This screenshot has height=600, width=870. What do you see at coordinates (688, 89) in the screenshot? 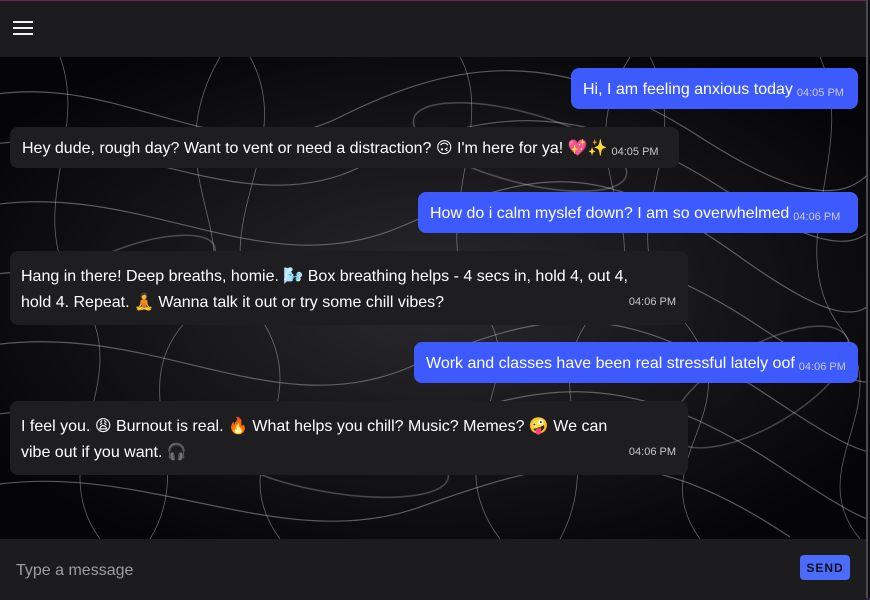
I see `message-text: Hi, I am feeling anxious today` at bounding box center [688, 89].